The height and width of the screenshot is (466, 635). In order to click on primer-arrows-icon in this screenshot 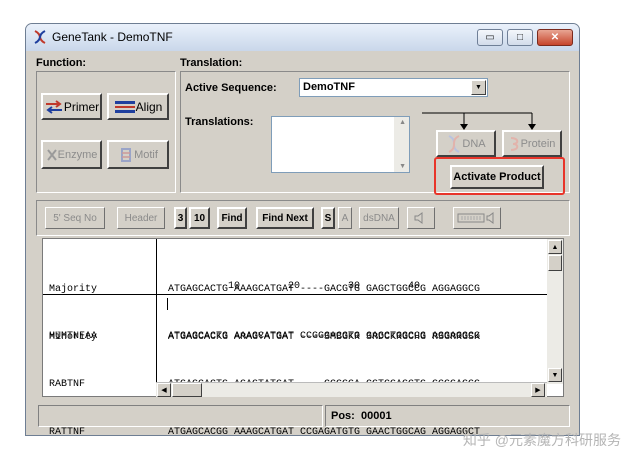, I will do `click(53, 106)`.